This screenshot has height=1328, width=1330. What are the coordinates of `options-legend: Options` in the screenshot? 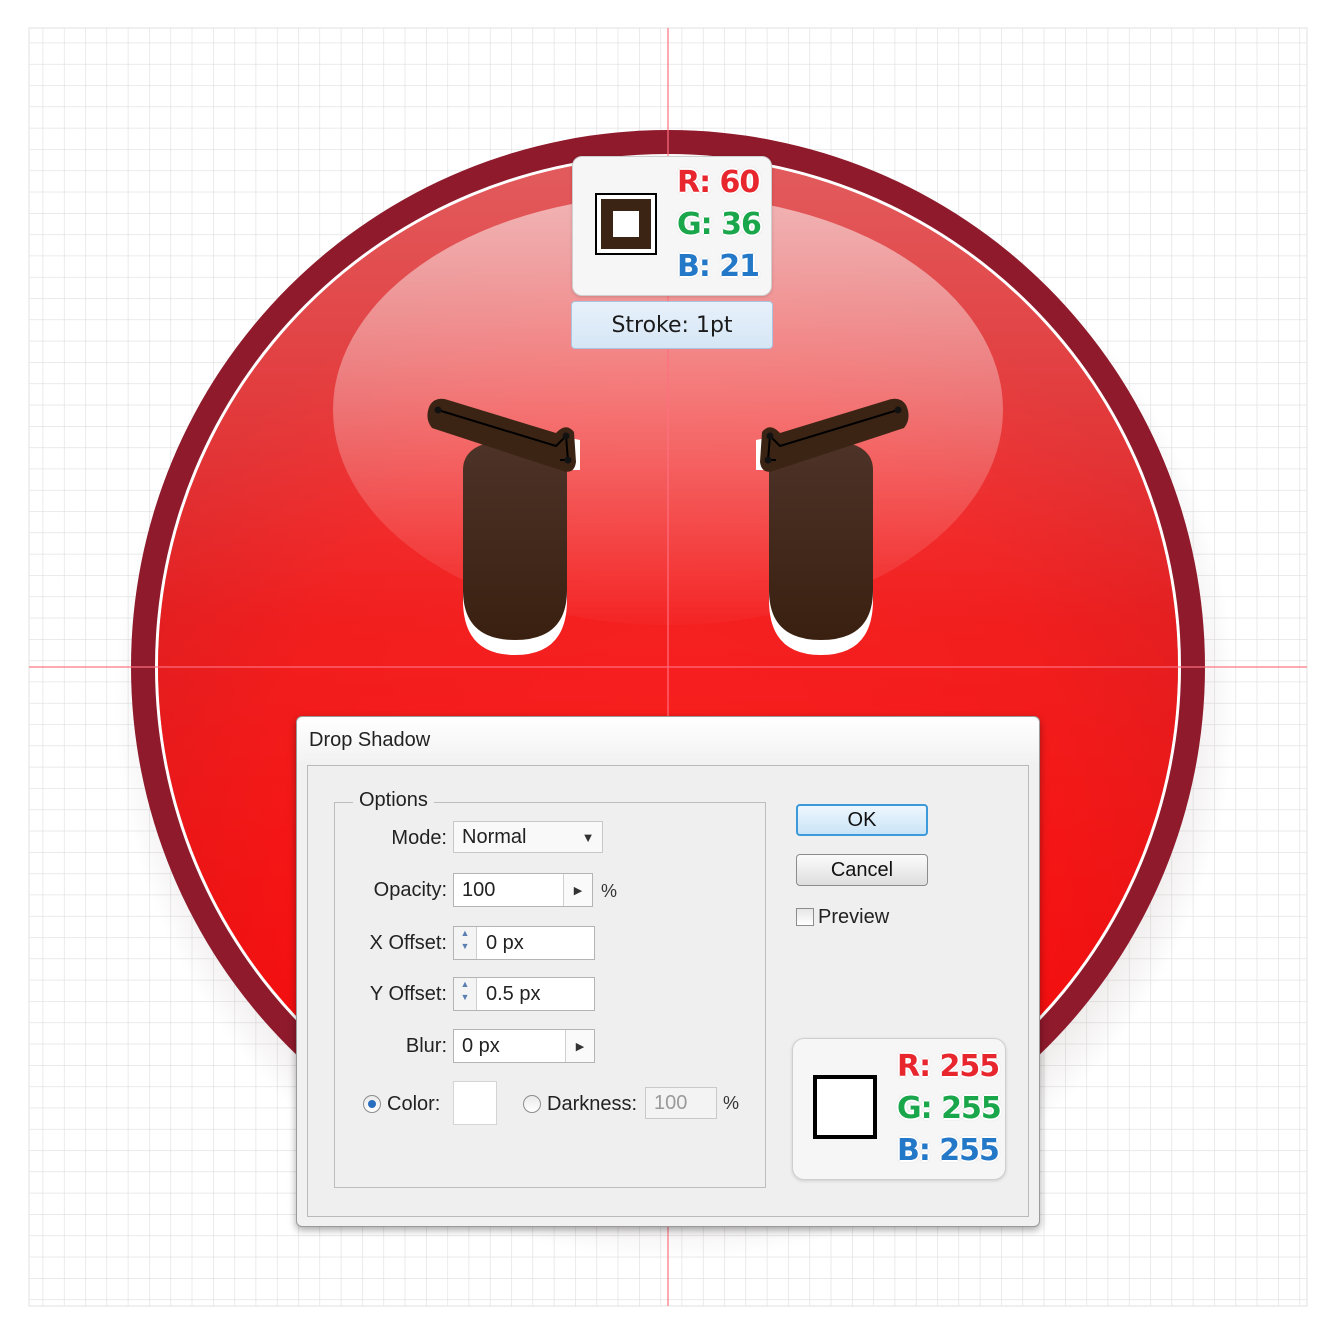 It's located at (393, 800).